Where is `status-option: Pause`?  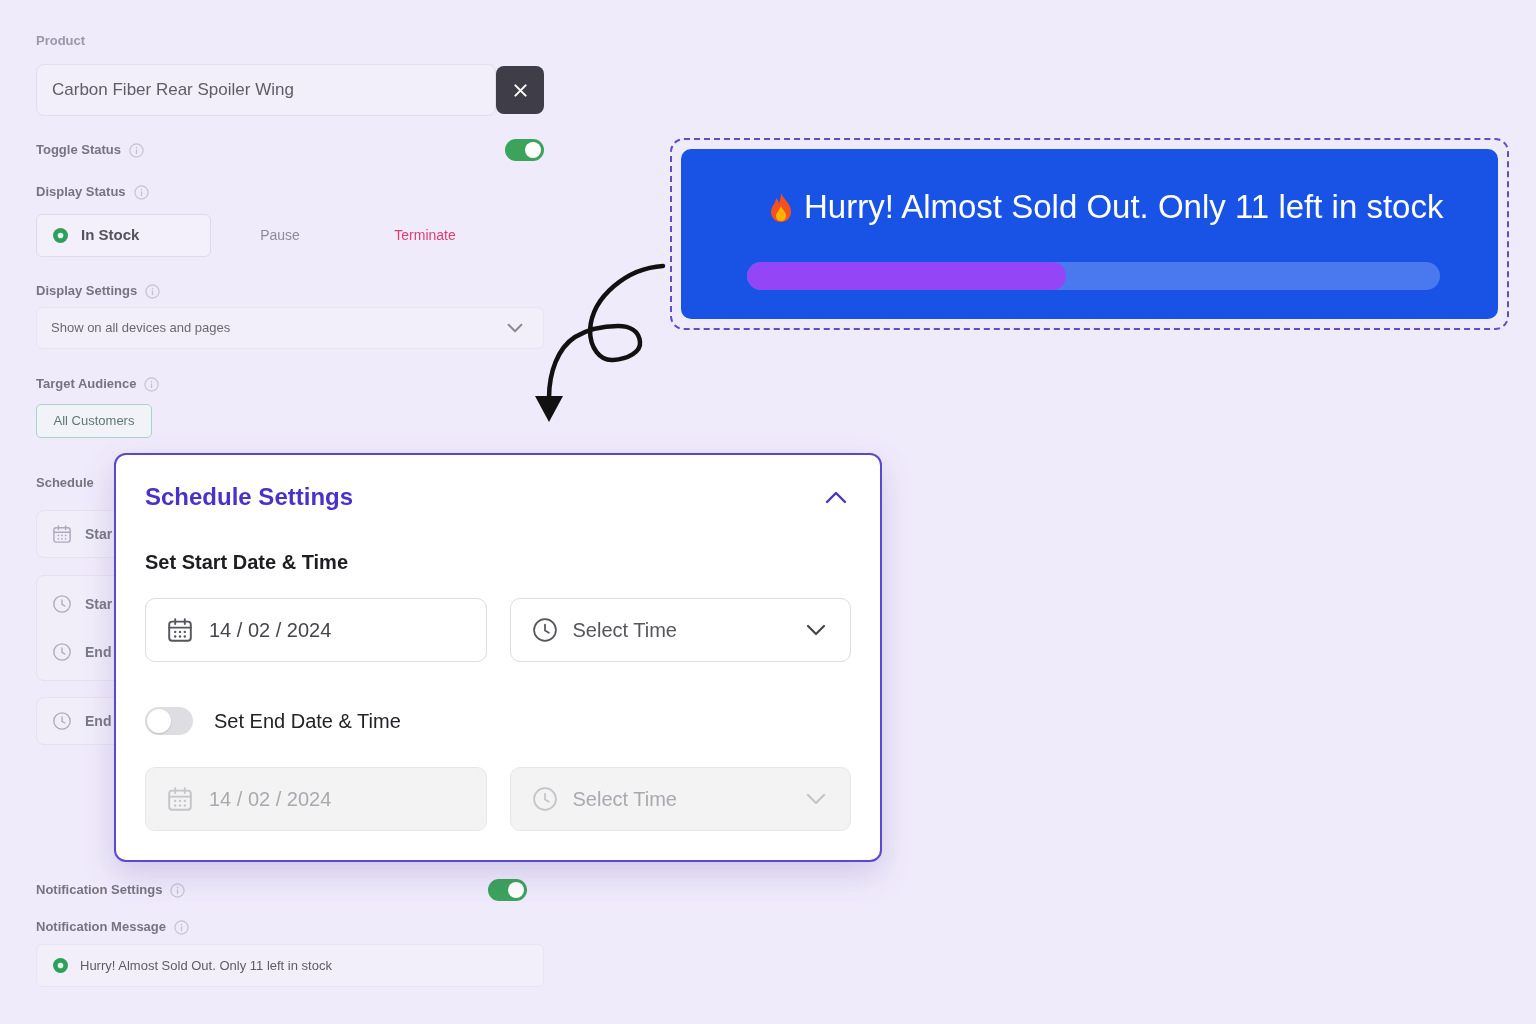
status-option: Pause is located at coordinates (280, 235).